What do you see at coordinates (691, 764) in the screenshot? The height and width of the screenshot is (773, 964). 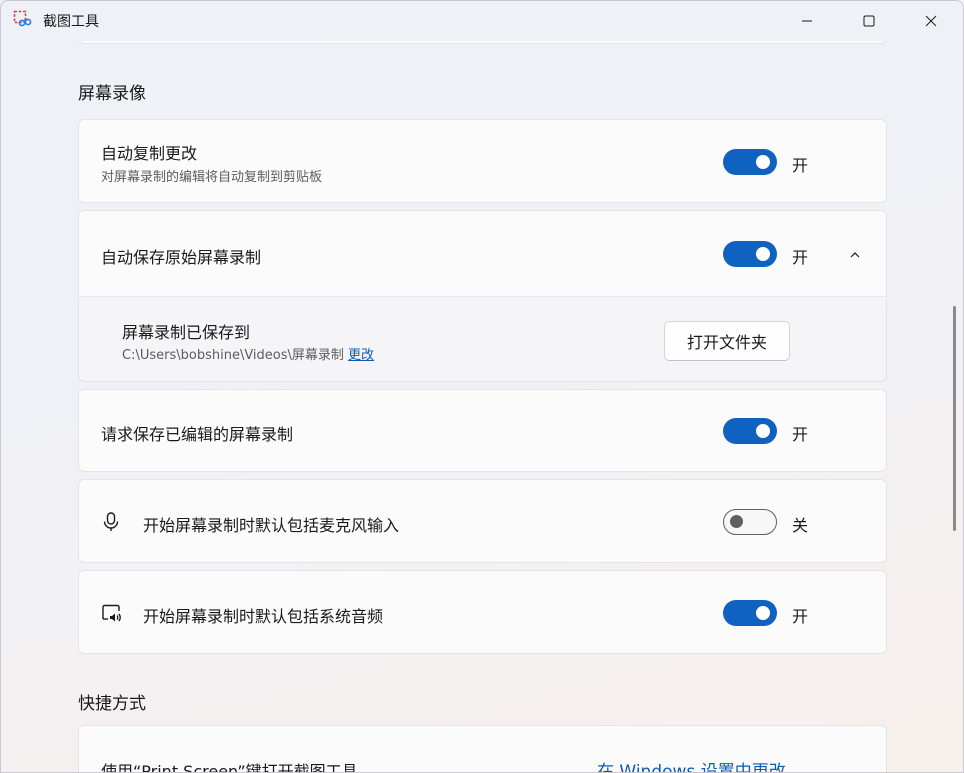 I see `change-in-windows-settings-link: 在 Windows 设置中更改` at bounding box center [691, 764].